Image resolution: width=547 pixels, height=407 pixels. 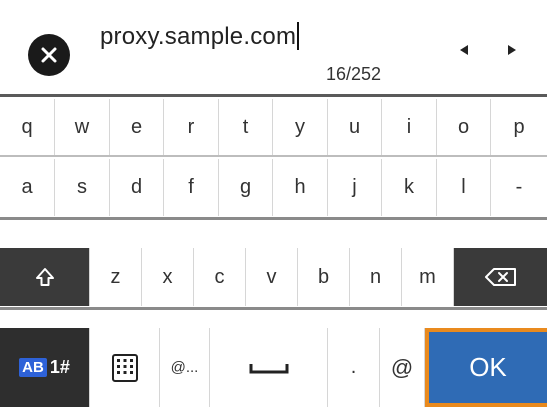 I want to click on close-icon, so click(x=49, y=55).